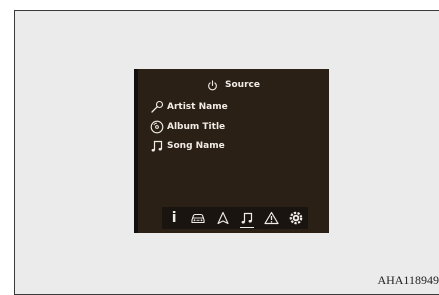 This screenshot has width=439, height=295. I want to click on tab-audio, so click(247, 218).